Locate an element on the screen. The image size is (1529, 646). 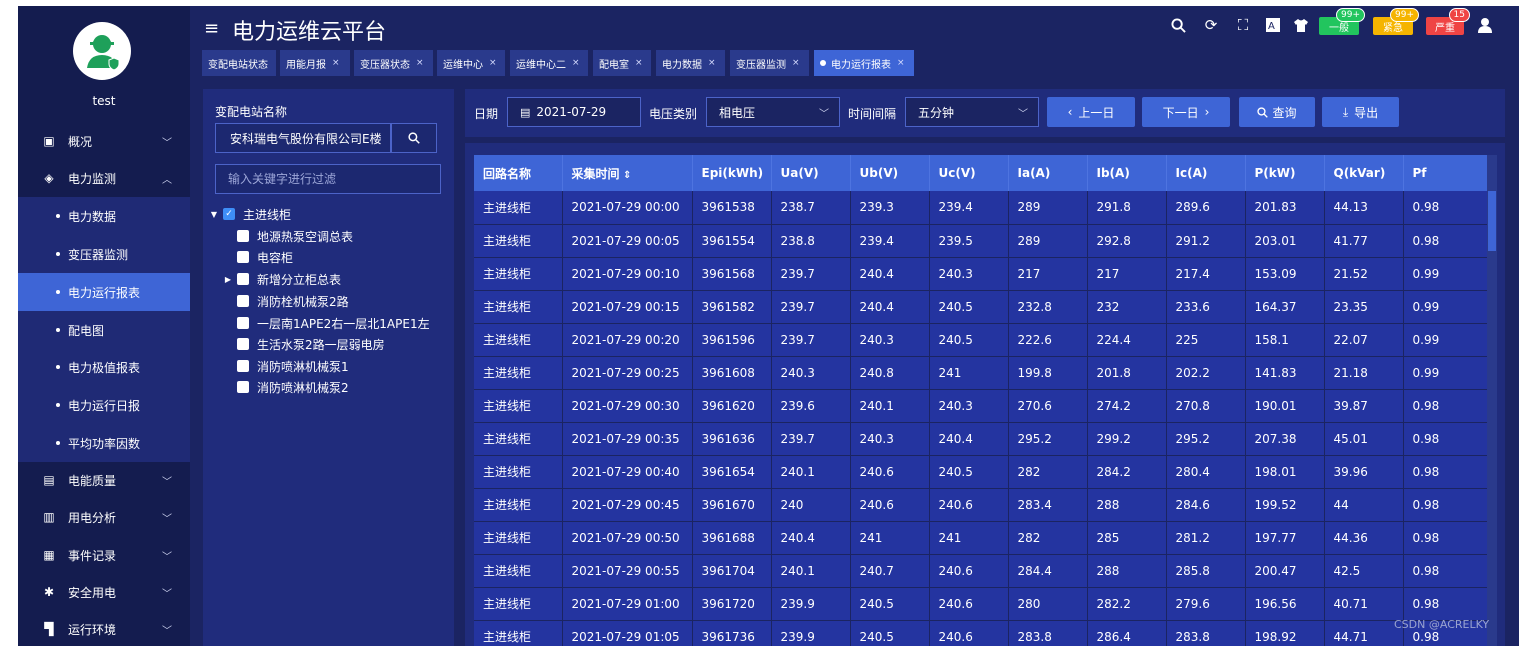
interval-select: 五分钟 ﹀ is located at coordinates (972, 112).